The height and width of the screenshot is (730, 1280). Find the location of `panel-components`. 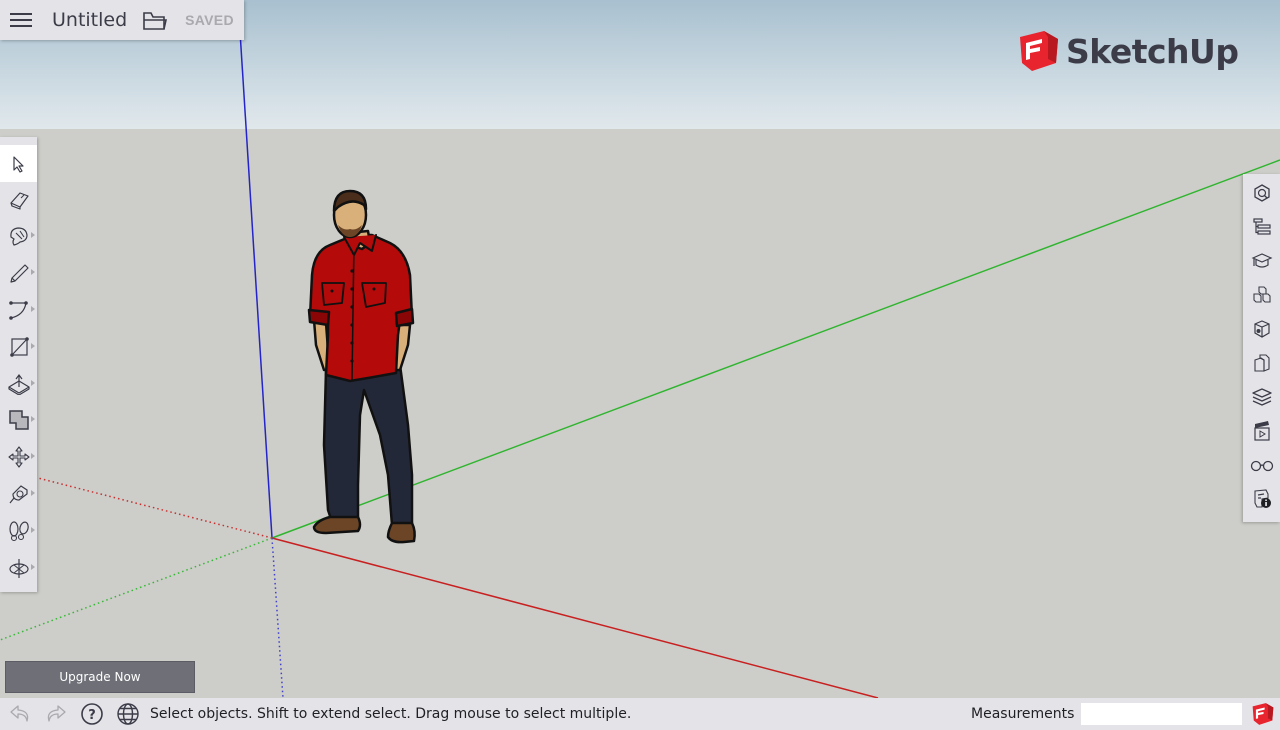

panel-components is located at coordinates (1261, 295).